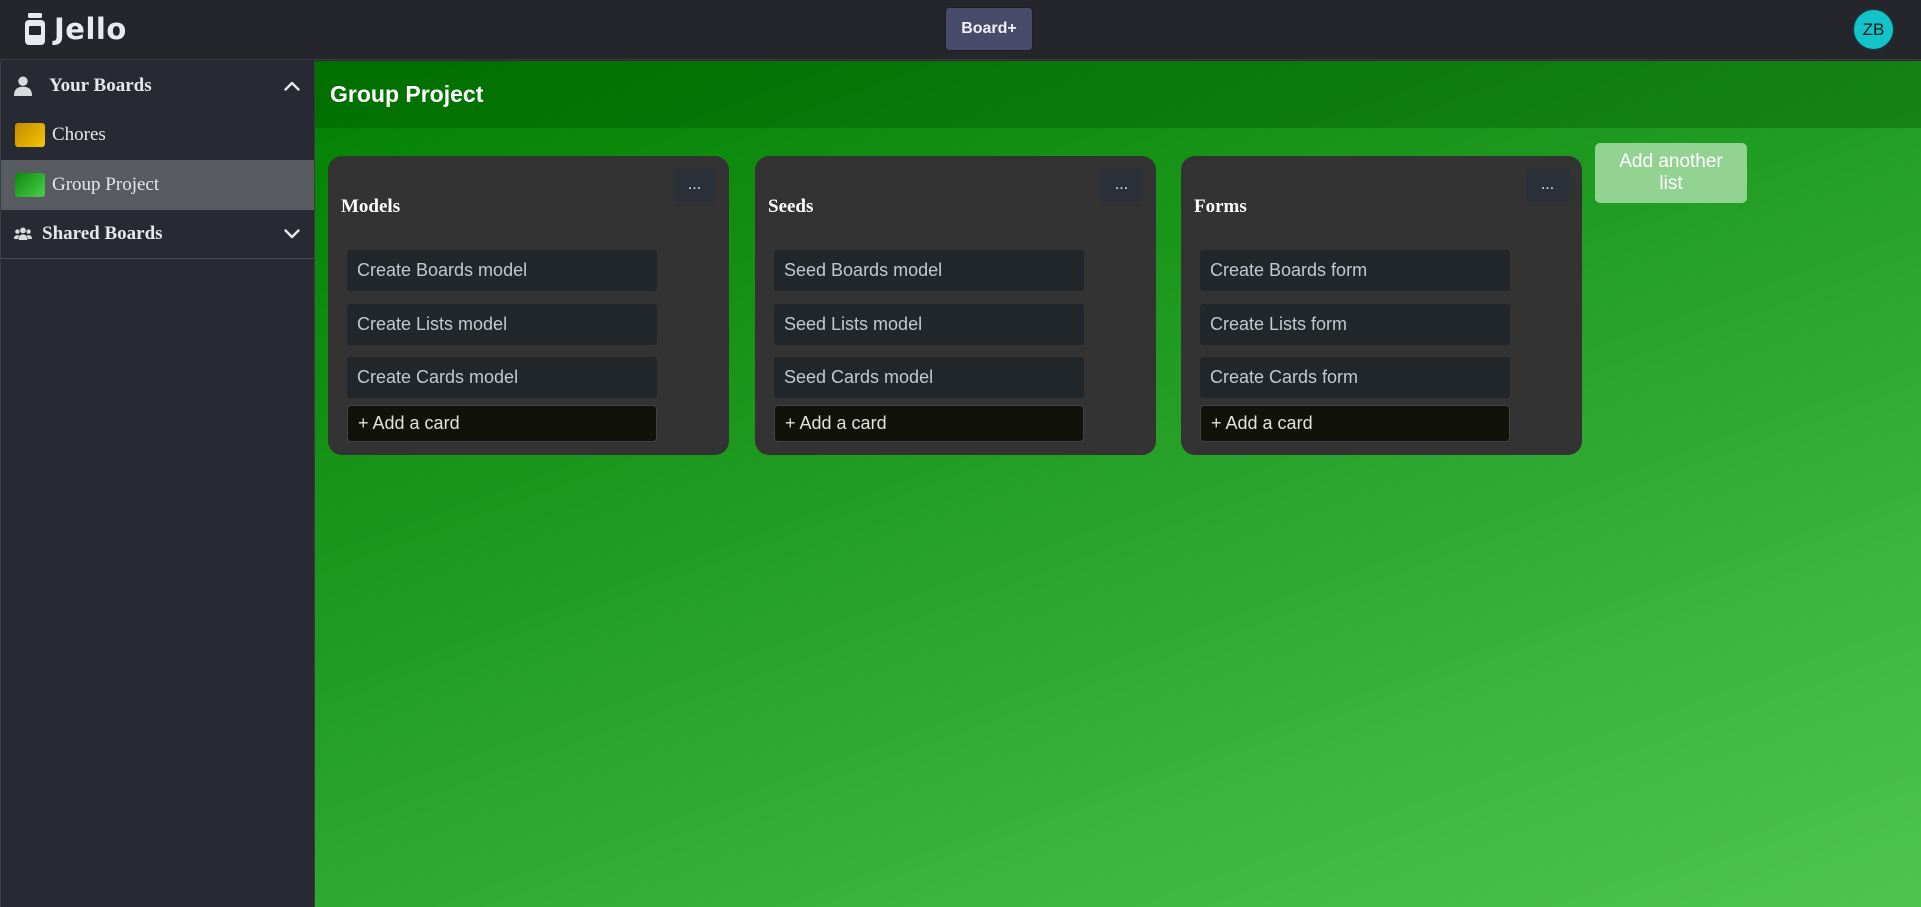 The width and height of the screenshot is (1921, 907). What do you see at coordinates (989, 29) in the screenshot?
I see `new-board-button: Board+` at bounding box center [989, 29].